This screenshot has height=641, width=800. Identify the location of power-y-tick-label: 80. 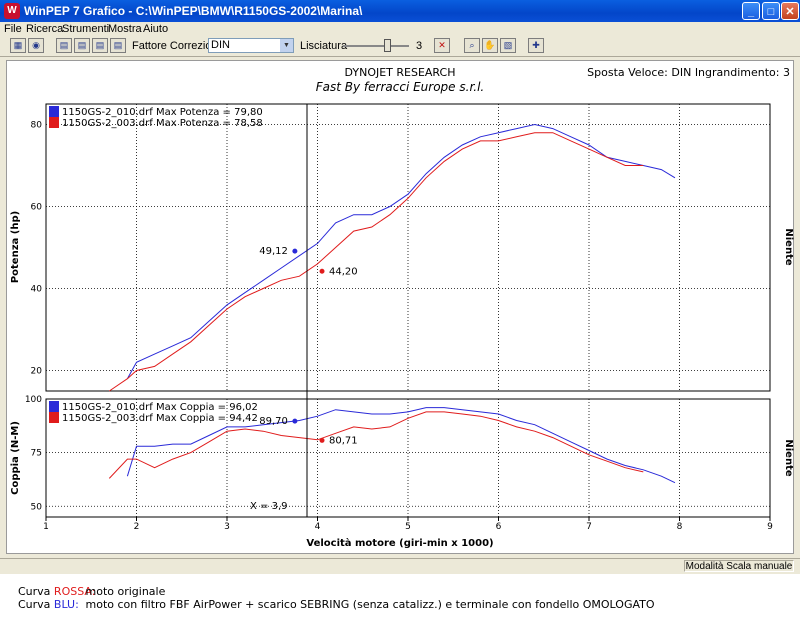
(37, 126).